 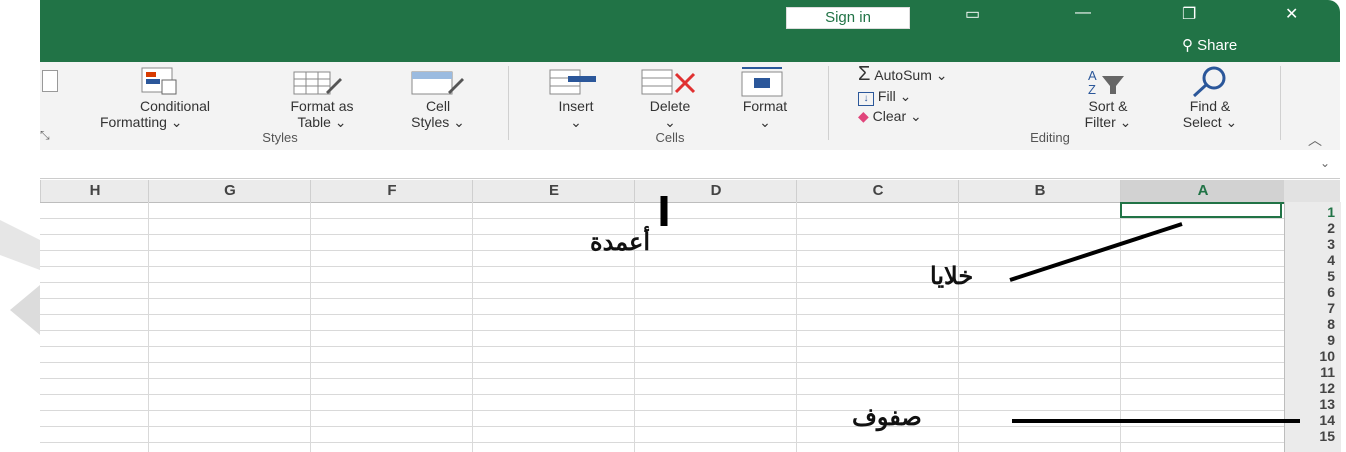 I want to click on columns-annotation: أعمدة, so click(x=620, y=242).